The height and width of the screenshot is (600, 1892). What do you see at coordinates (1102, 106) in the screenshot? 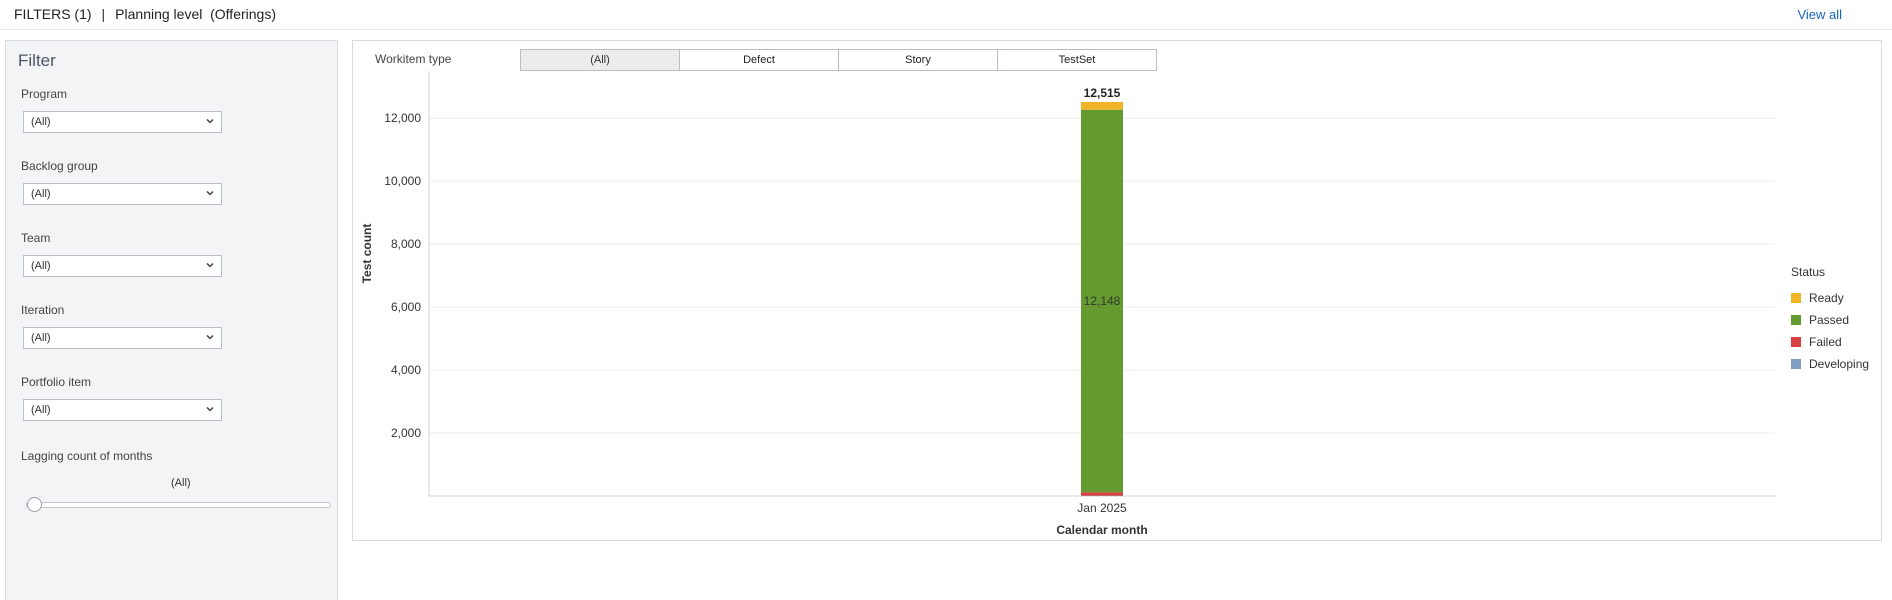
I see `bar-segment-ready` at bounding box center [1102, 106].